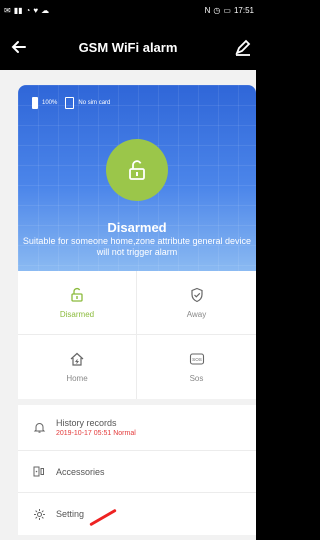 Image resolution: width=320 pixels, height=540 pixels. Describe the element at coordinates (137, 514) in the screenshot. I see `setting-item: Setting` at that location.